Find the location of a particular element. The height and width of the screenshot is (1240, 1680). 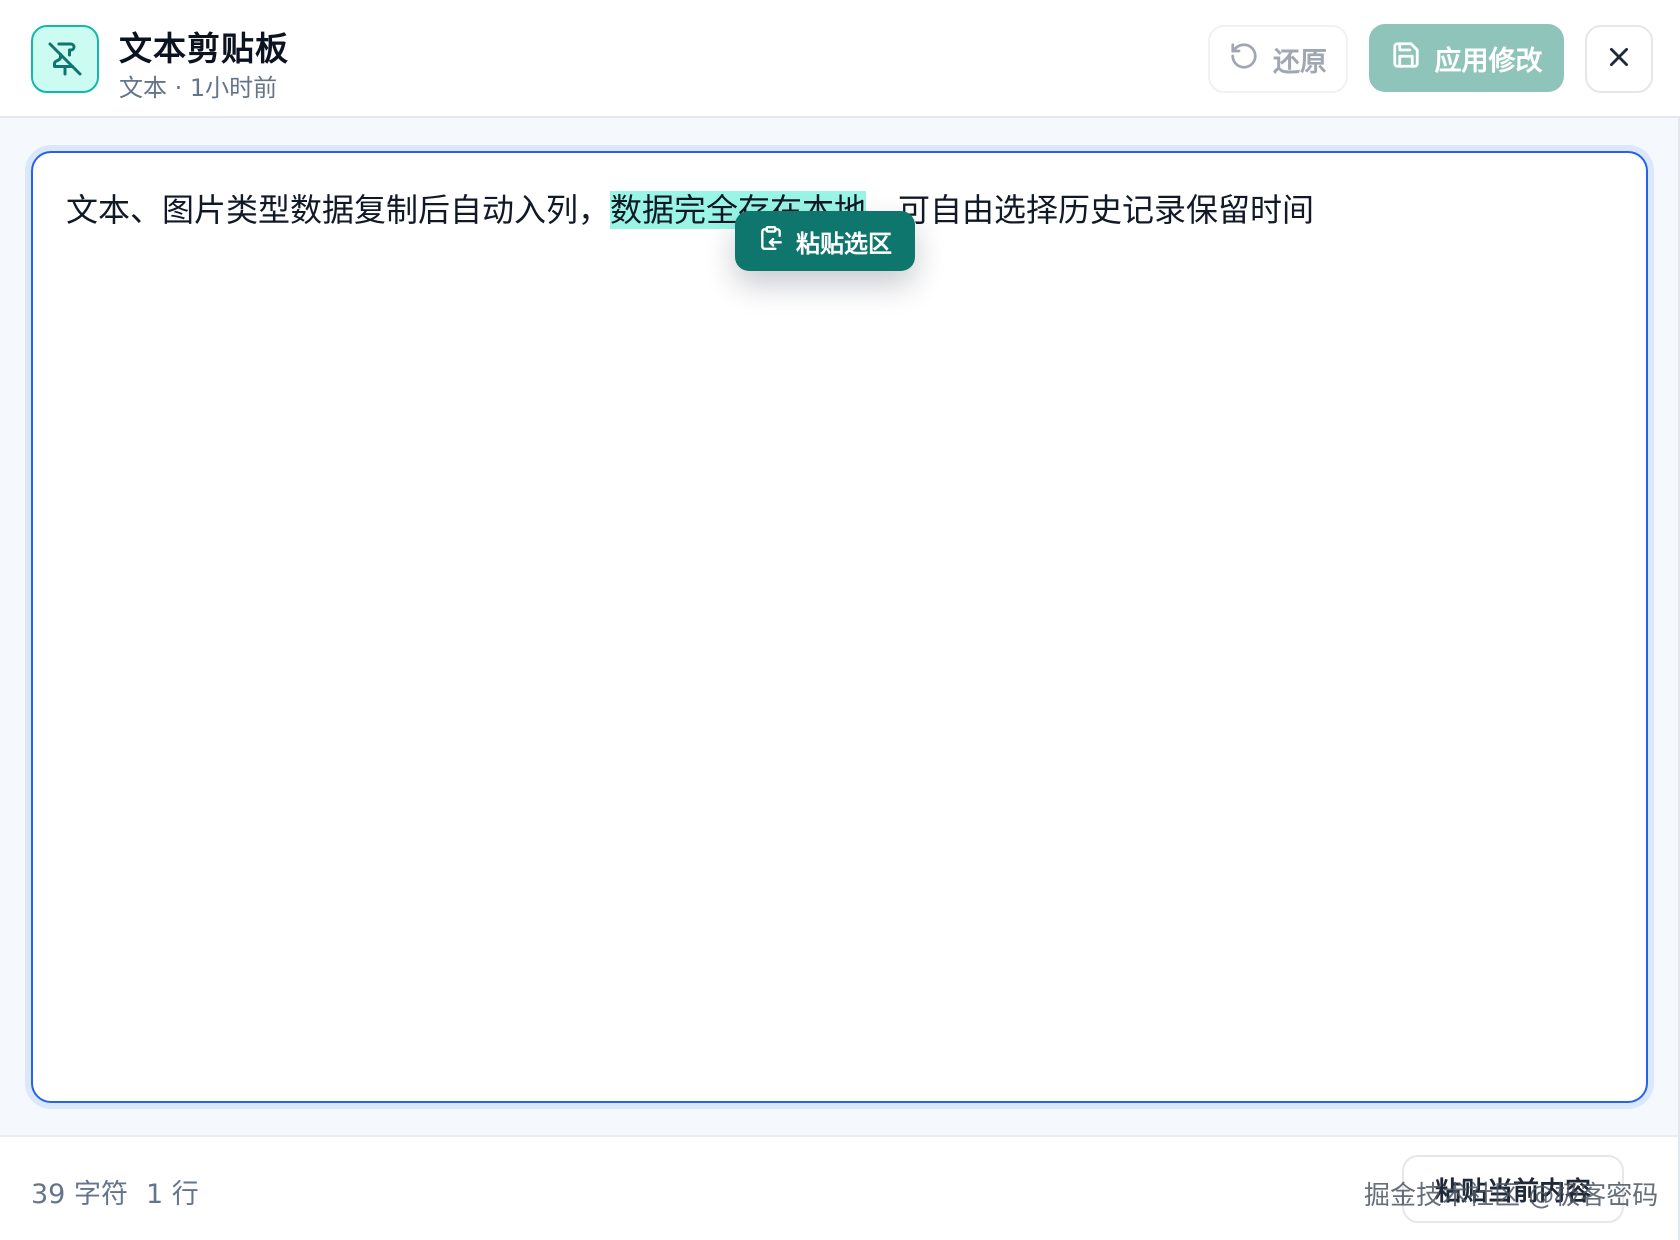

undo-icon is located at coordinates (1244, 59).